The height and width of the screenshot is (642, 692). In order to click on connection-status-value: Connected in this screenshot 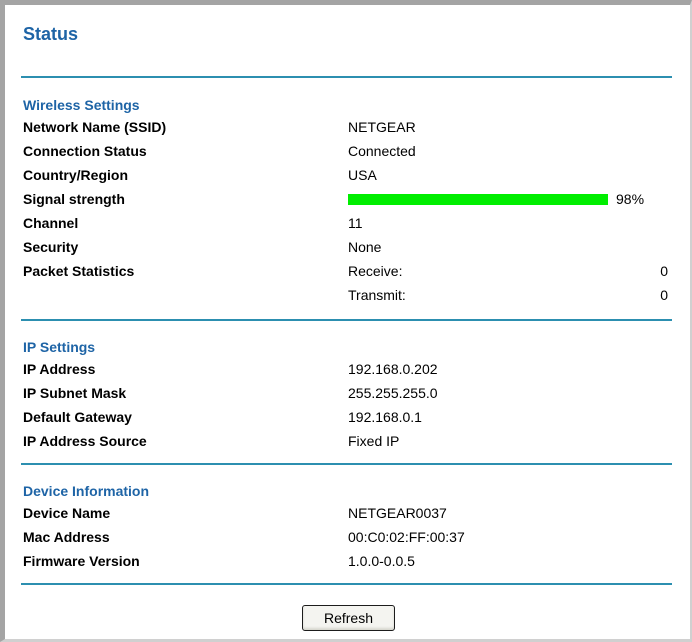, I will do `click(382, 151)`.